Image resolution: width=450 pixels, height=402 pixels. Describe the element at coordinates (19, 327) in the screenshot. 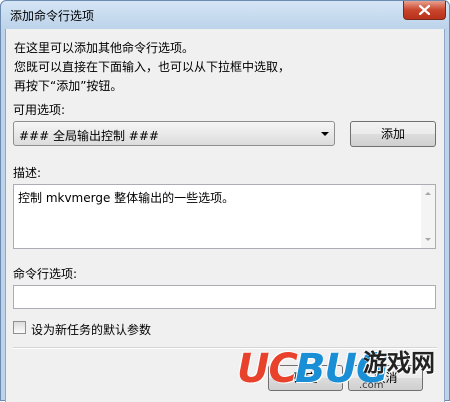

I see `set-default-checkbox` at that location.